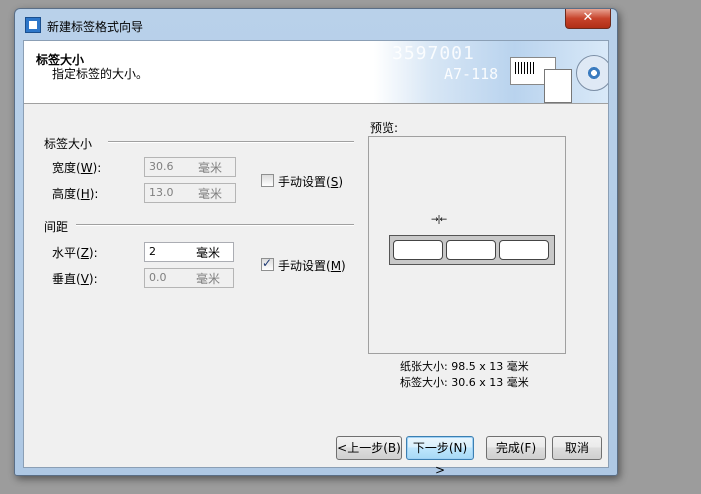 This screenshot has height=494, width=701. What do you see at coordinates (190, 193) in the screenshot?
I see `height-input: 13.0` at bounding box center [190, 193].